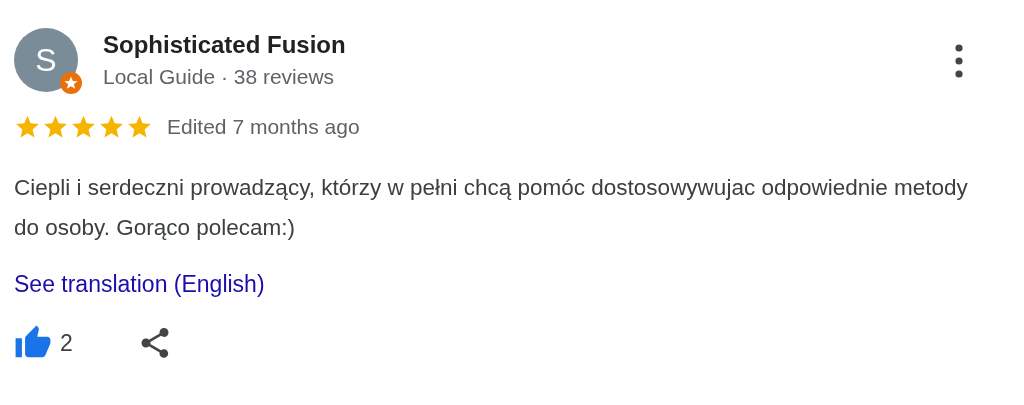 This screenshot has height=405, width=1024. Describe the element at coordinates (224, 45) in the screenshot. I see `author-name: Sophisticated Fusion` at that location.